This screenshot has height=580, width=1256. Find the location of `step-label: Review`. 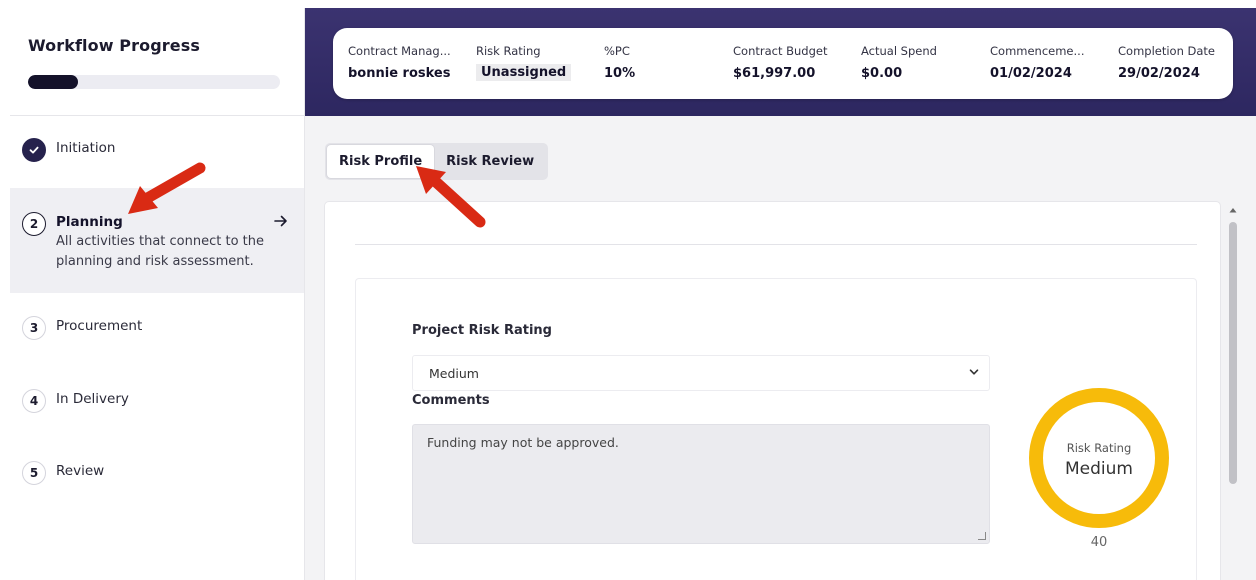

step-label: Review is located at coordinates (80, 471).